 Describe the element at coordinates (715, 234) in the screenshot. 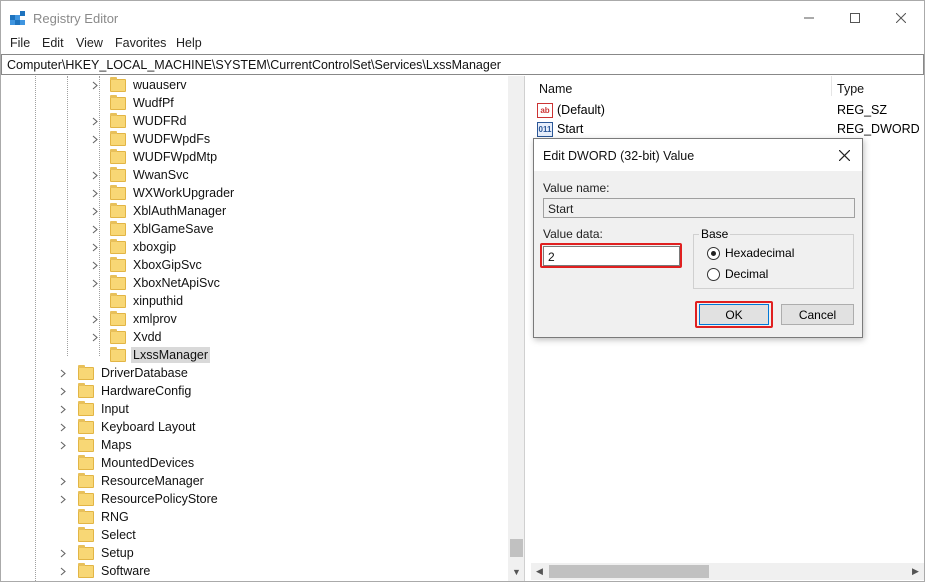

I see `base-group-title: Base` at that location.